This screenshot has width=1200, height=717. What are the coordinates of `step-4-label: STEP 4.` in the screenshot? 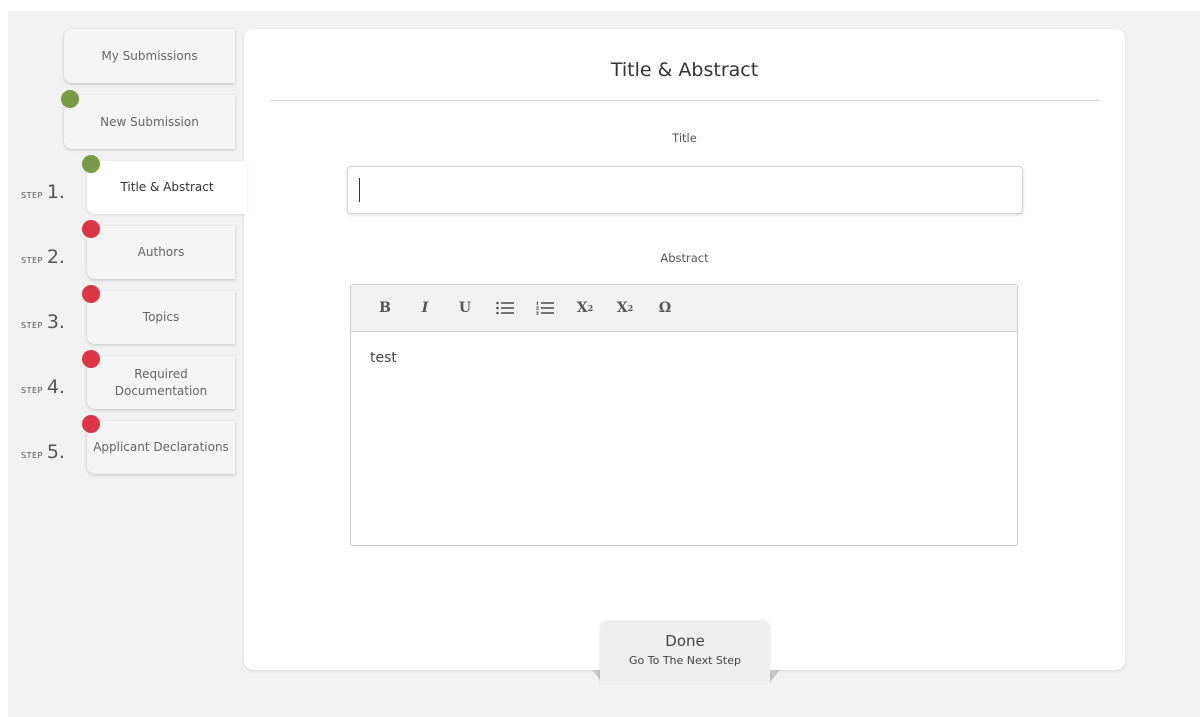 It's located at (51, 387).